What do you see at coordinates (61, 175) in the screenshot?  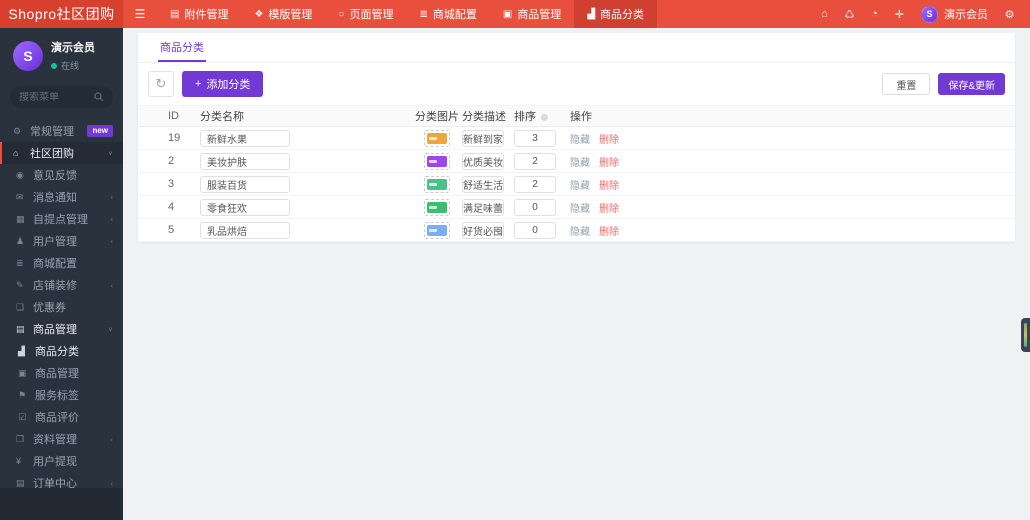 I see `sidebar-item-feedback: ◉ 意见反馈` at bounding box center [61, 175].